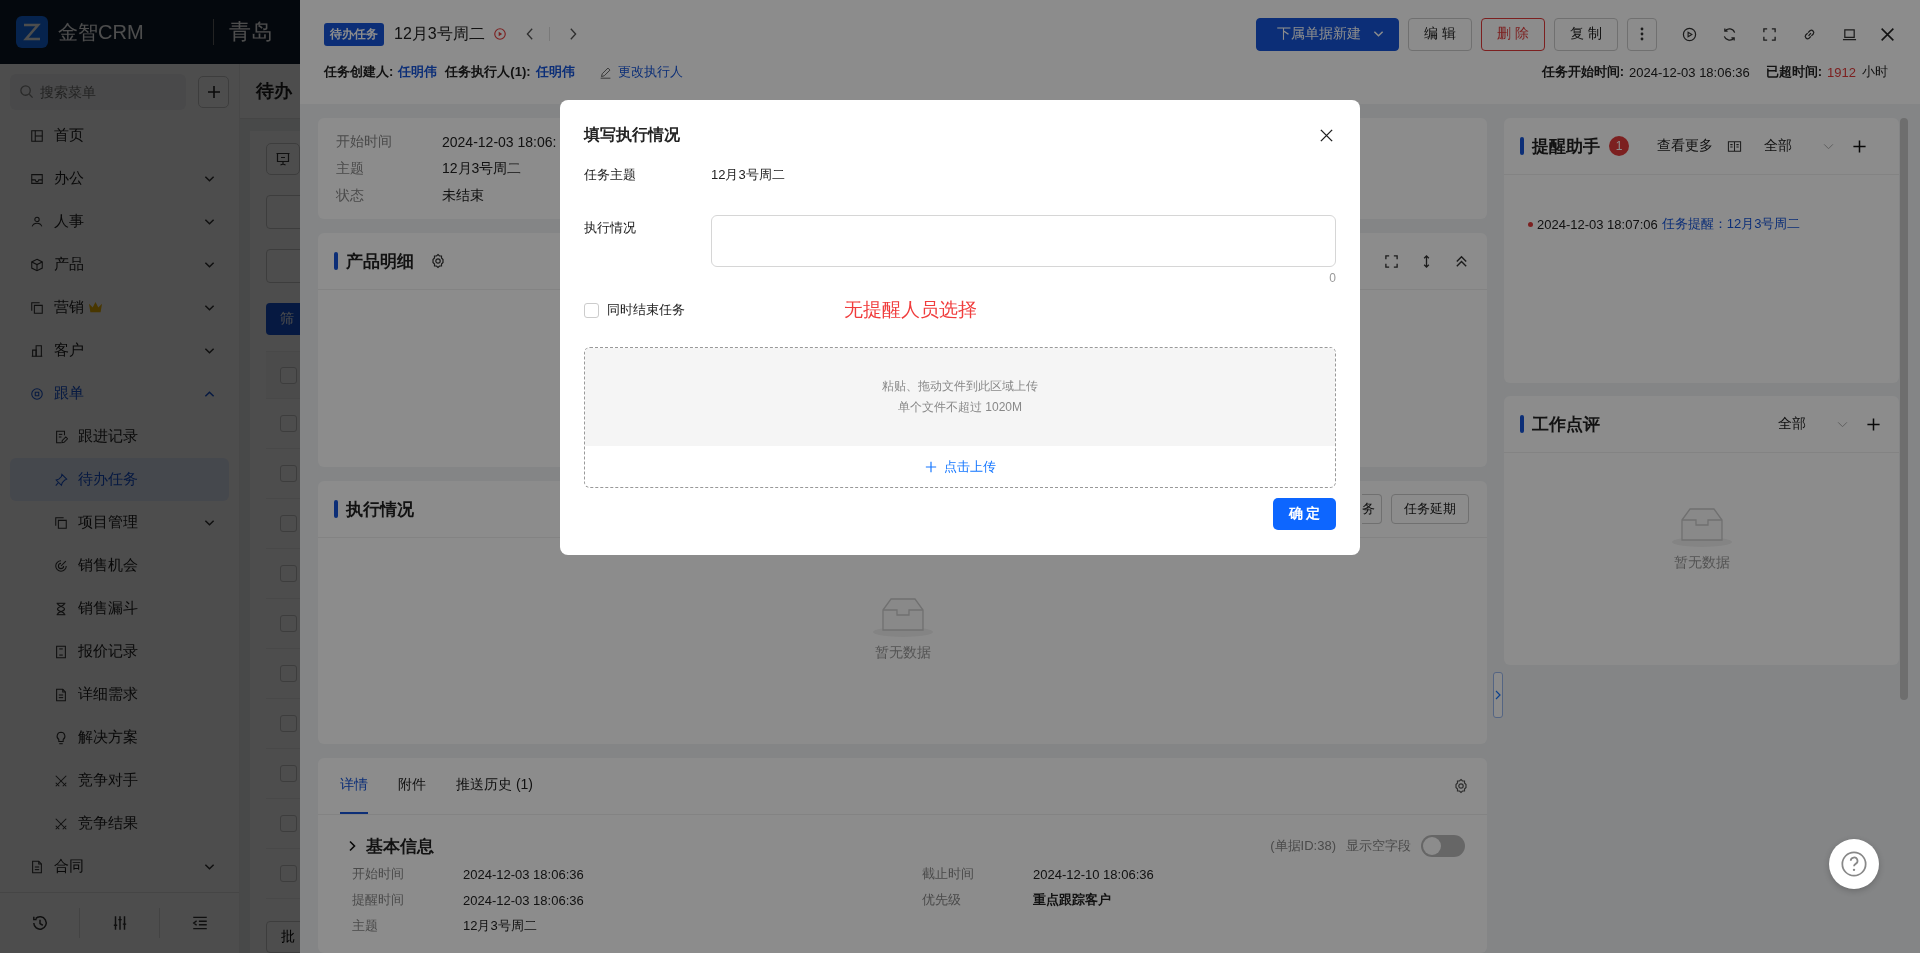  I want to click on meta-label: 任务开始时间:, so click(1582, 72).